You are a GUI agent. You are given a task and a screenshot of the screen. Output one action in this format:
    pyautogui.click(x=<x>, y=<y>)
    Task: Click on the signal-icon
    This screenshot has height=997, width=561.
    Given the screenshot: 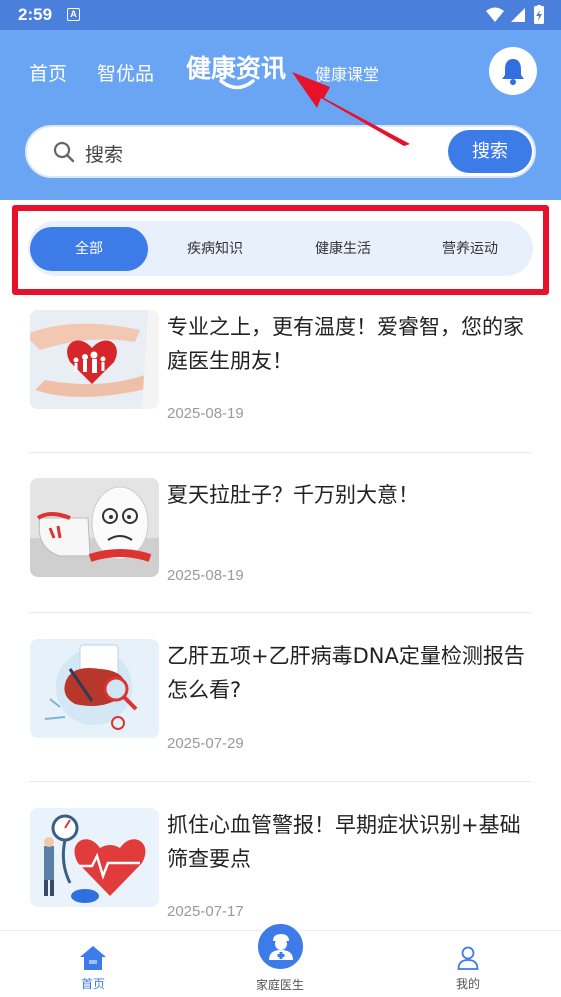 What is the action you would take?
    pyautogui.click(x=518, y=15)
    